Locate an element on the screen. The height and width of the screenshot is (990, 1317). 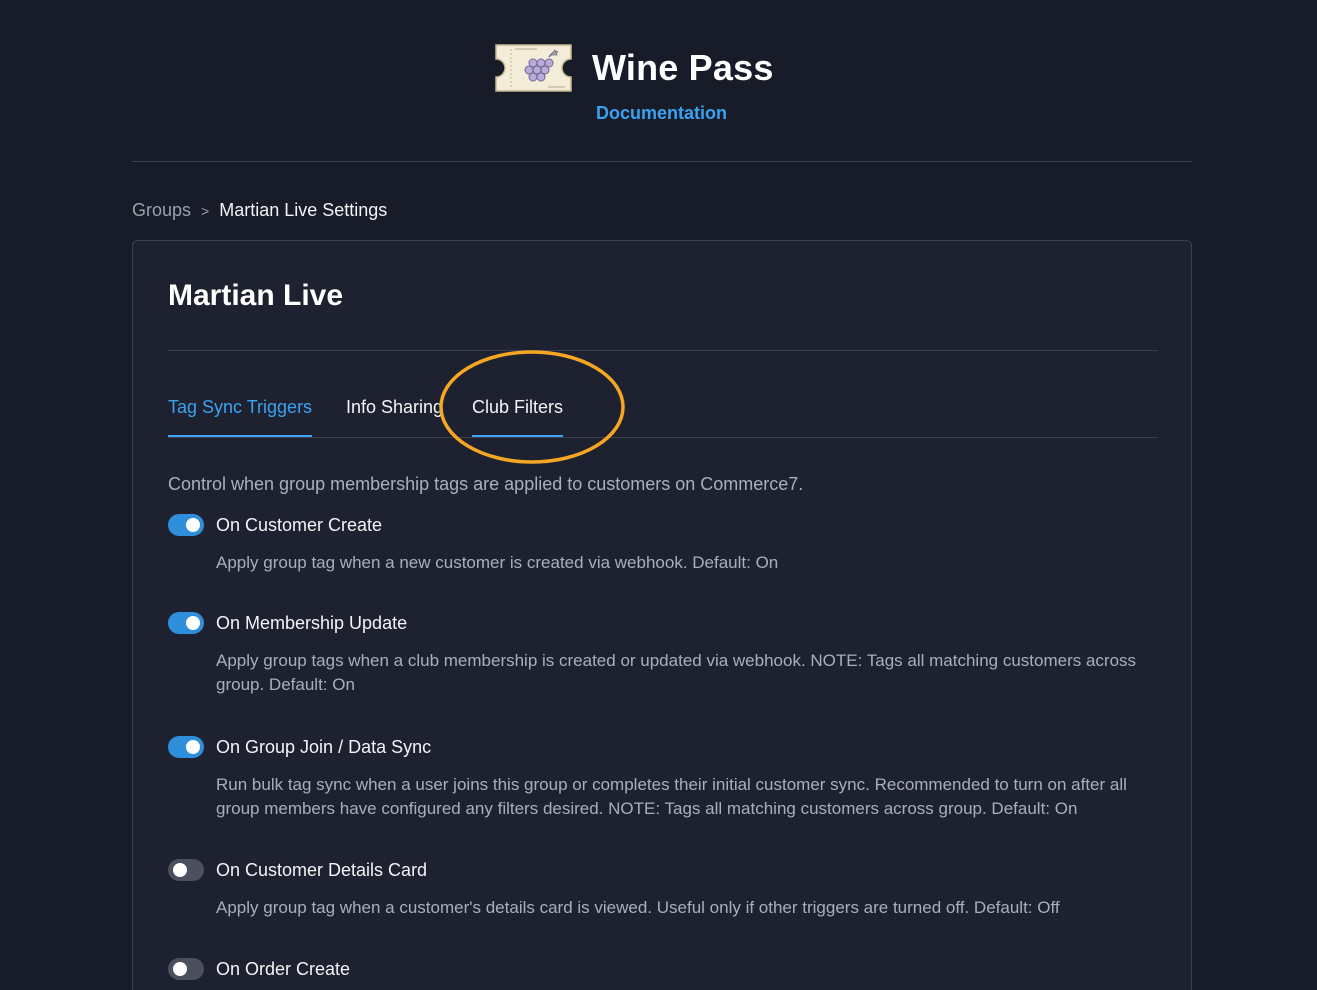
setting-label: On Customer Create is located at coordinates (299, 524).